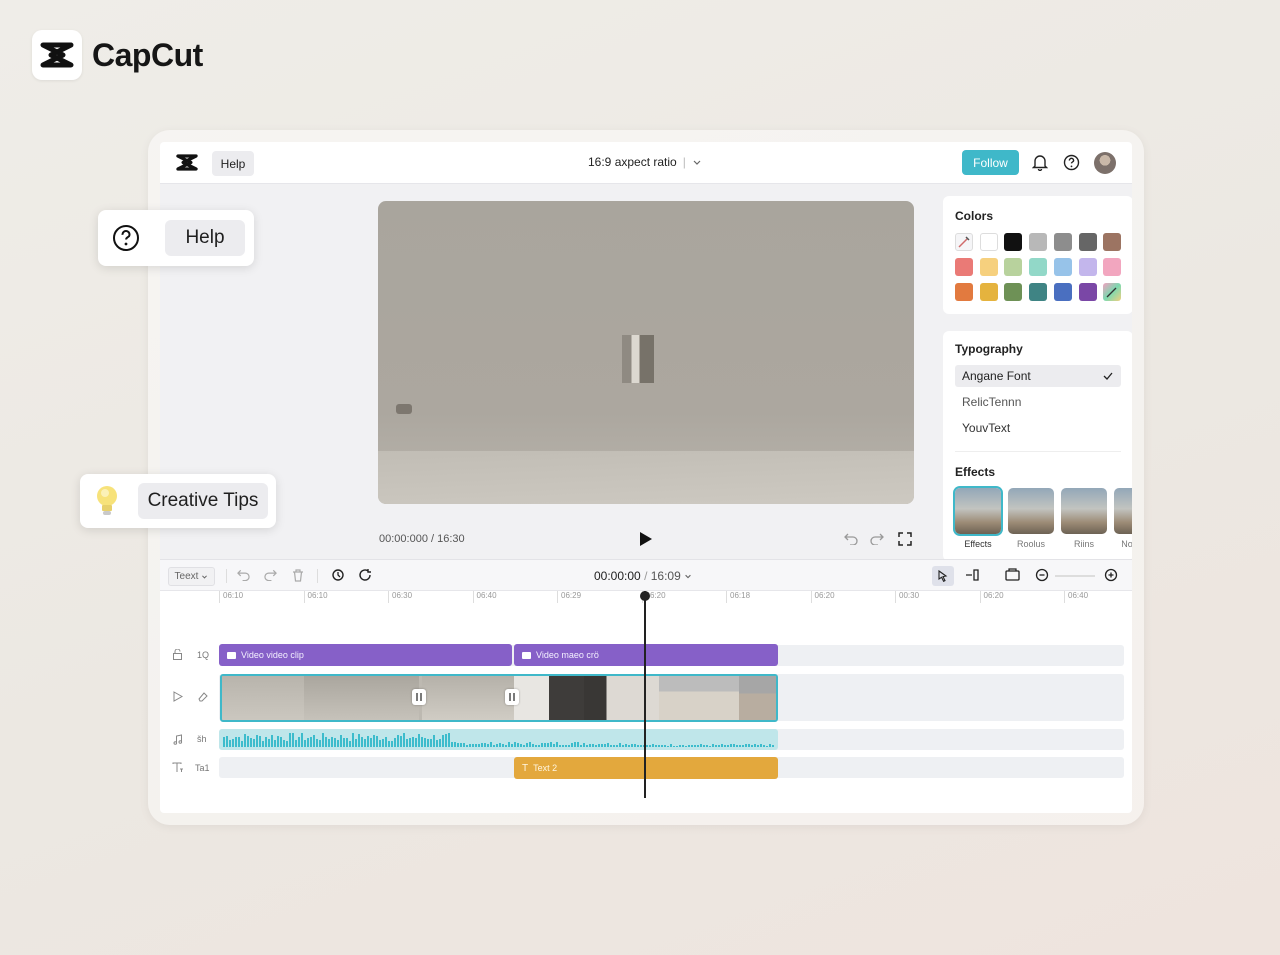 This screenshot has height=955, width=1280. What do you see at coordinates (1111, 575) in the screenshot?
I see `zoom-in-icon` at bounding box center [1111, 575].